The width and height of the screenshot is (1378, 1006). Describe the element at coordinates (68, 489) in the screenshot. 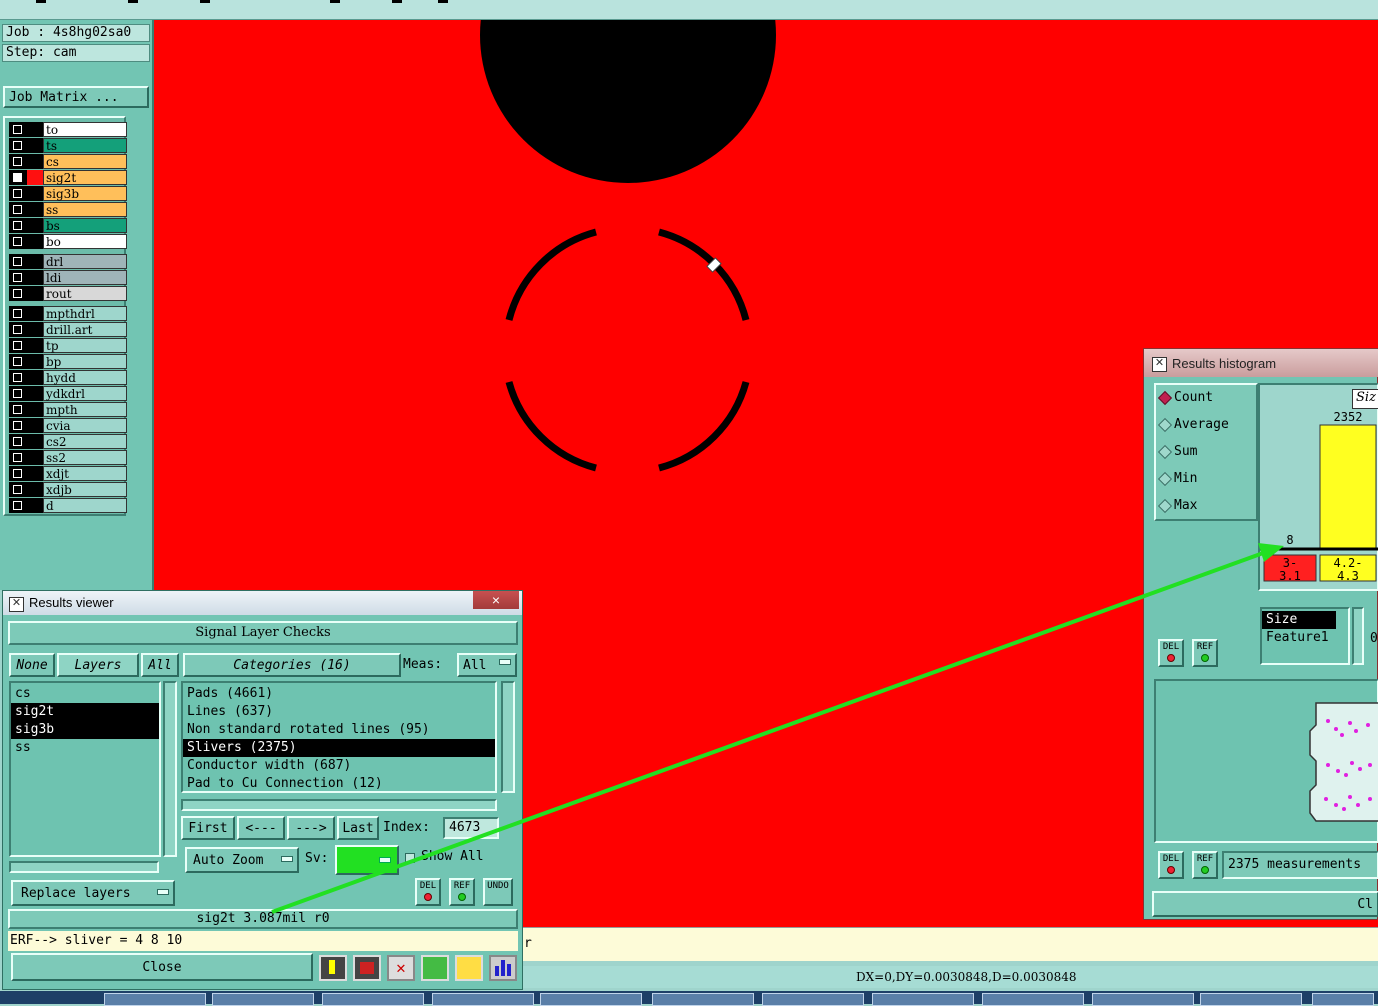

I see `layer-row-xdjb: xdjb` at that location.